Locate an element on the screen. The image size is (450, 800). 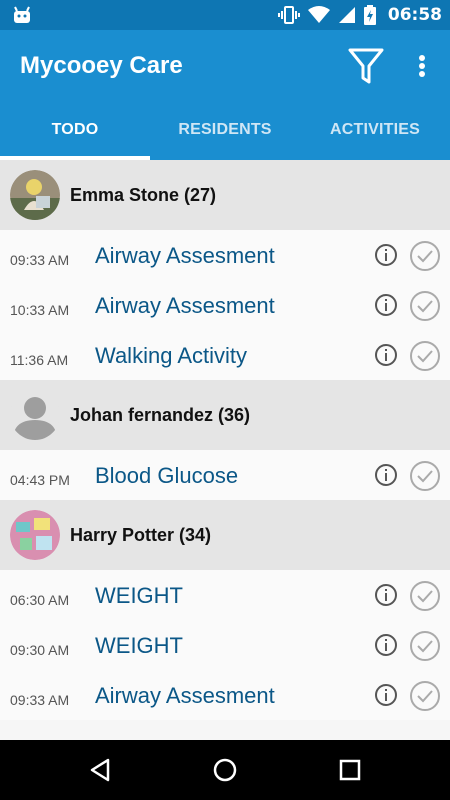
status-bar: 06:58 is located at coordinates (225, 15).